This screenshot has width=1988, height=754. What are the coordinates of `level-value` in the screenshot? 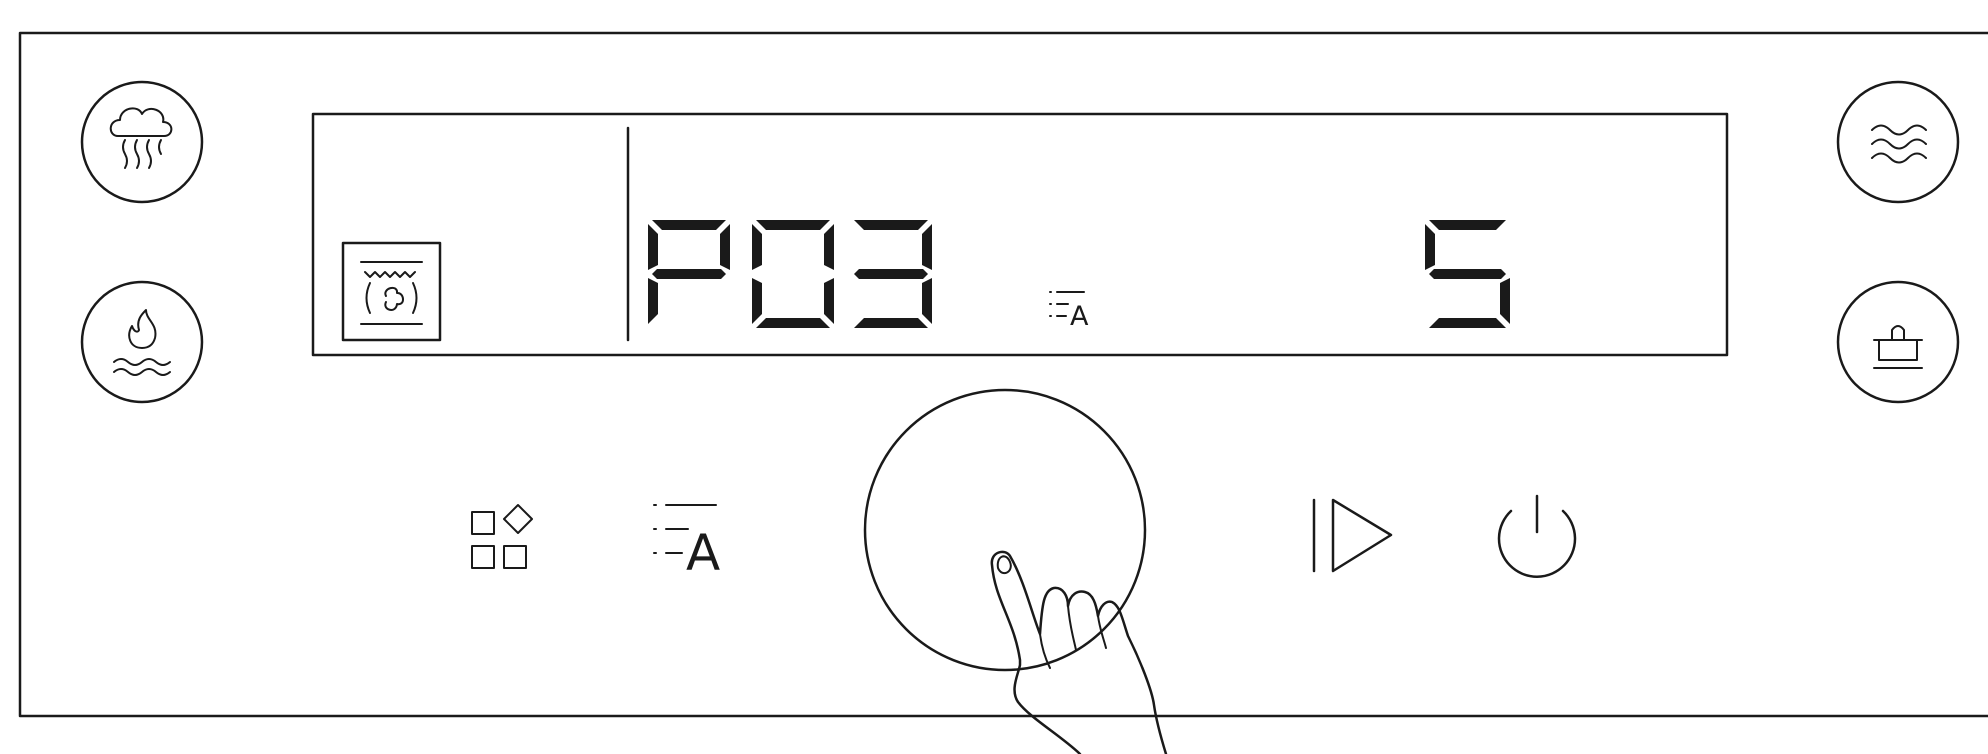 It's located at (1467, 274).